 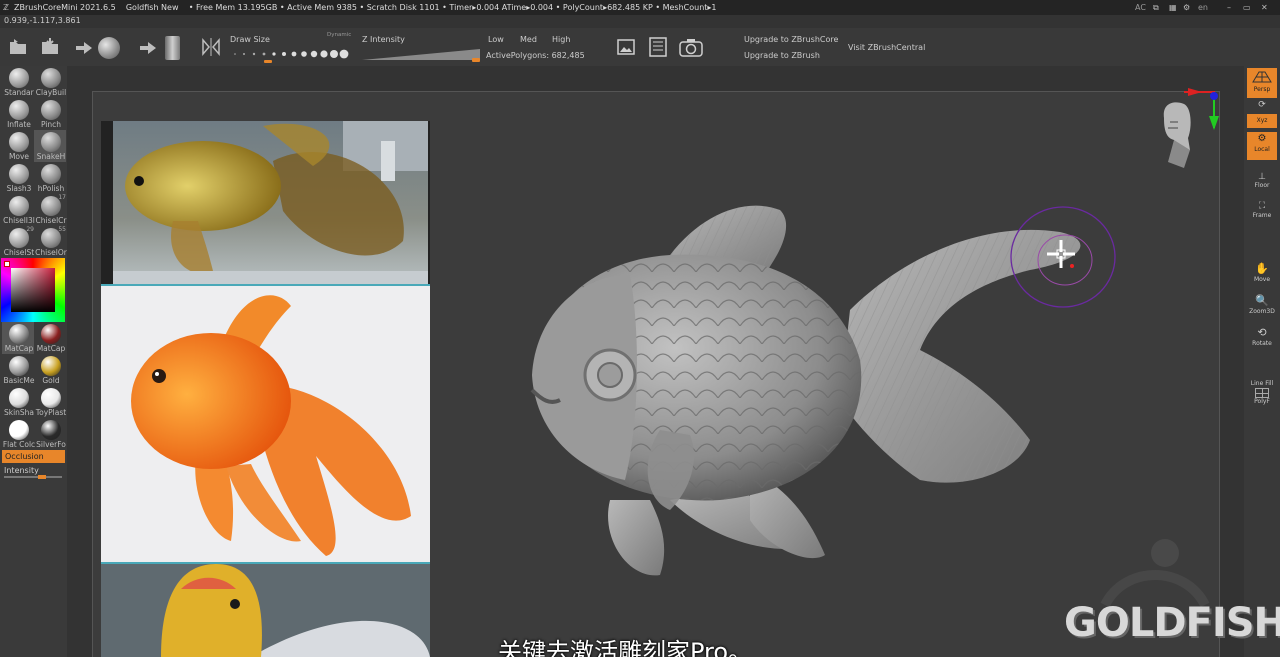 What do you see at coordinates (292, 54) in the screenshot?
I see `draw-size-slider` at bounding box center [292, 54].